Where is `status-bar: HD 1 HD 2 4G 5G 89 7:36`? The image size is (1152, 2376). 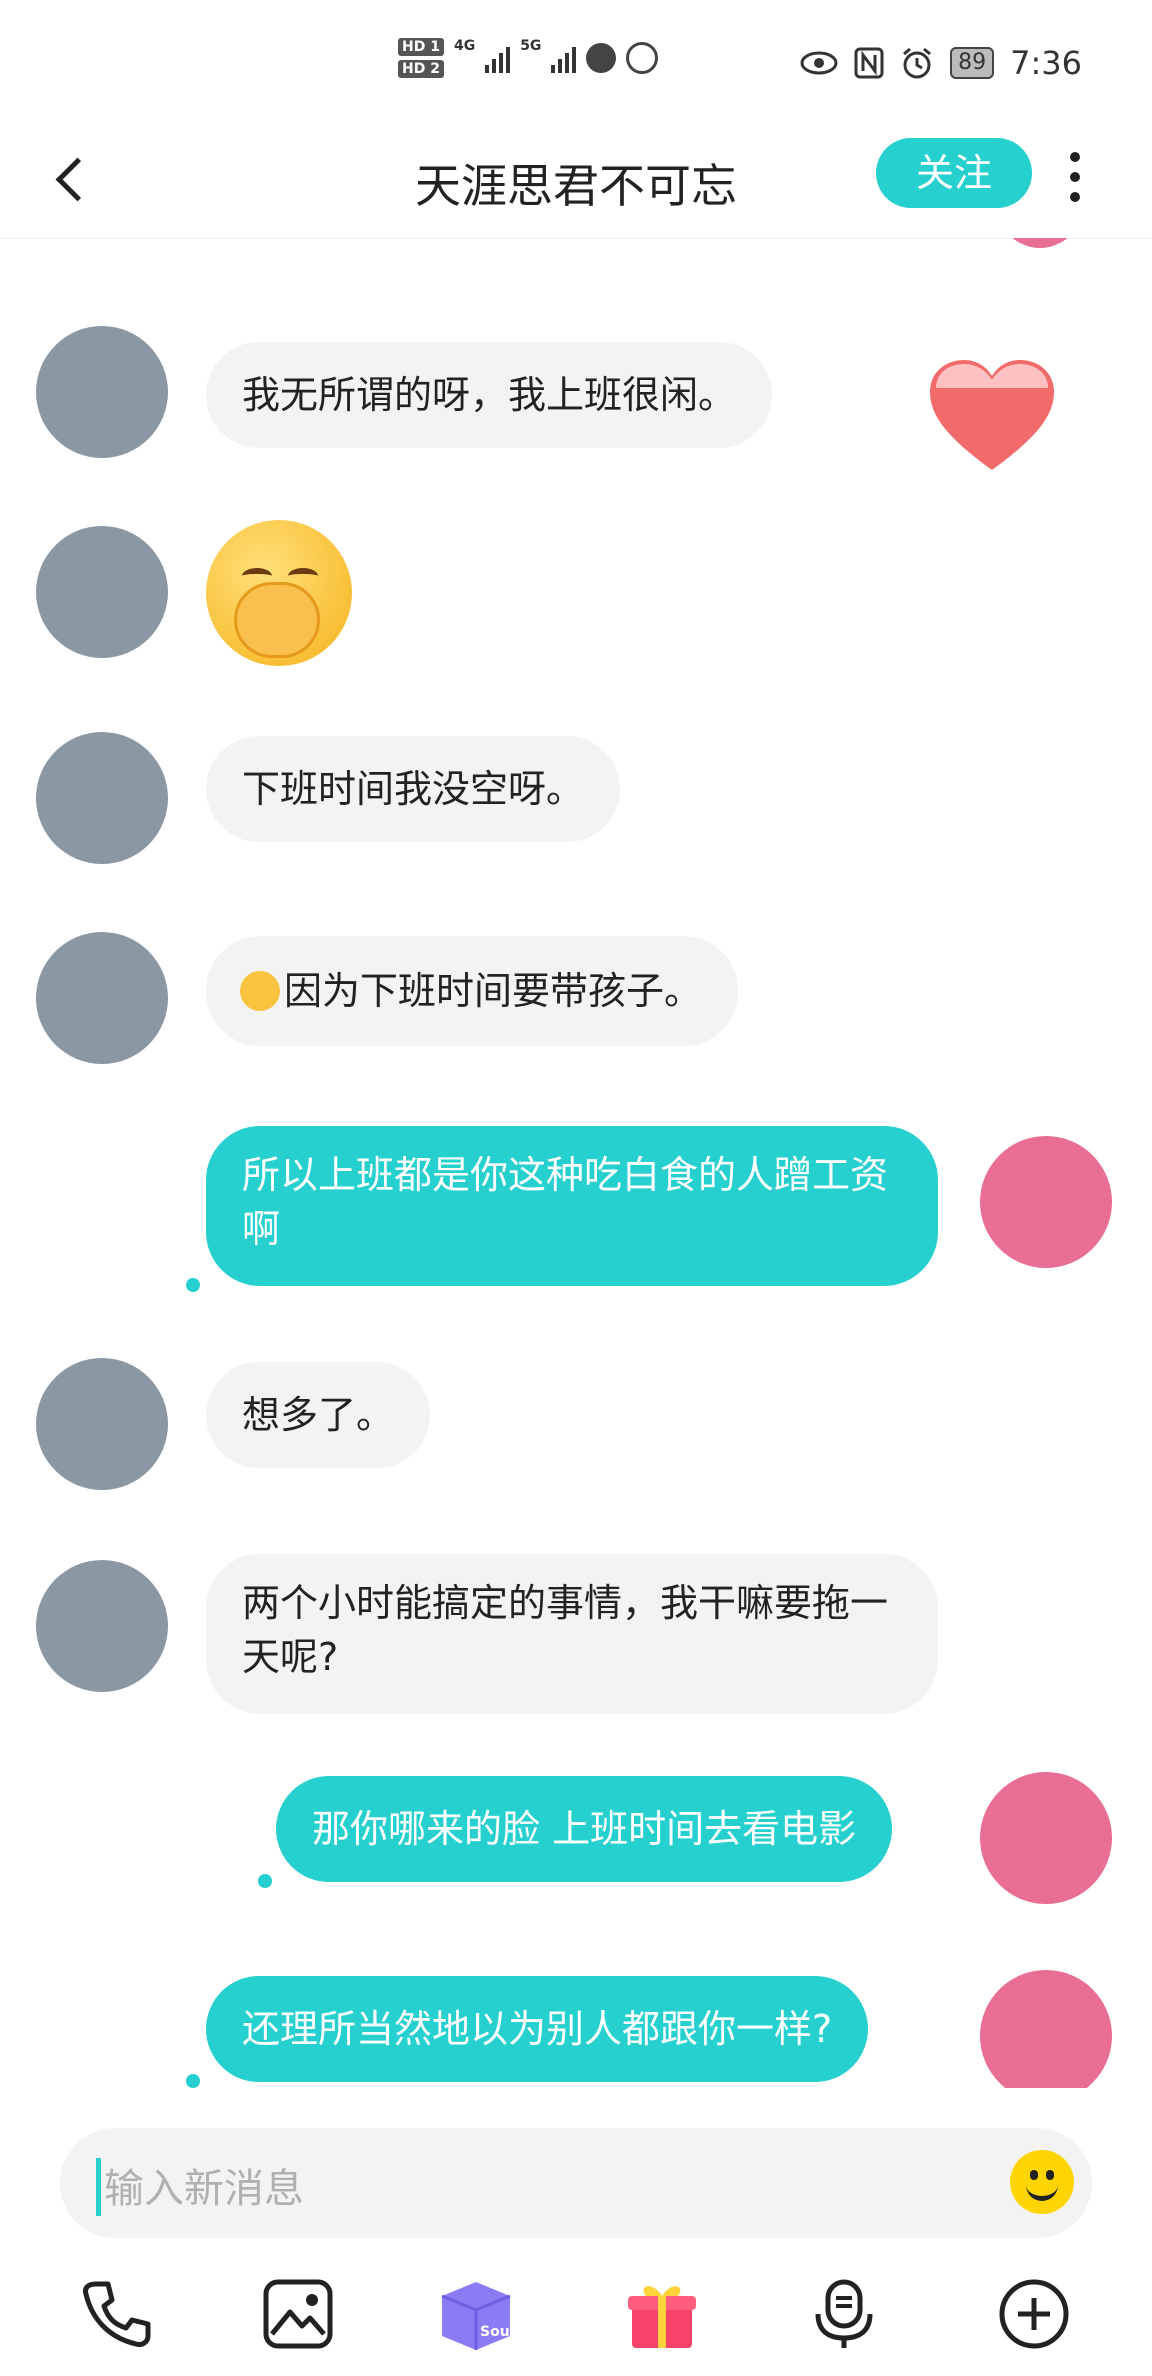
status-bar: HD 1 HD 2 4G 5G 89 7:36 is located at coordinates (576, 65).